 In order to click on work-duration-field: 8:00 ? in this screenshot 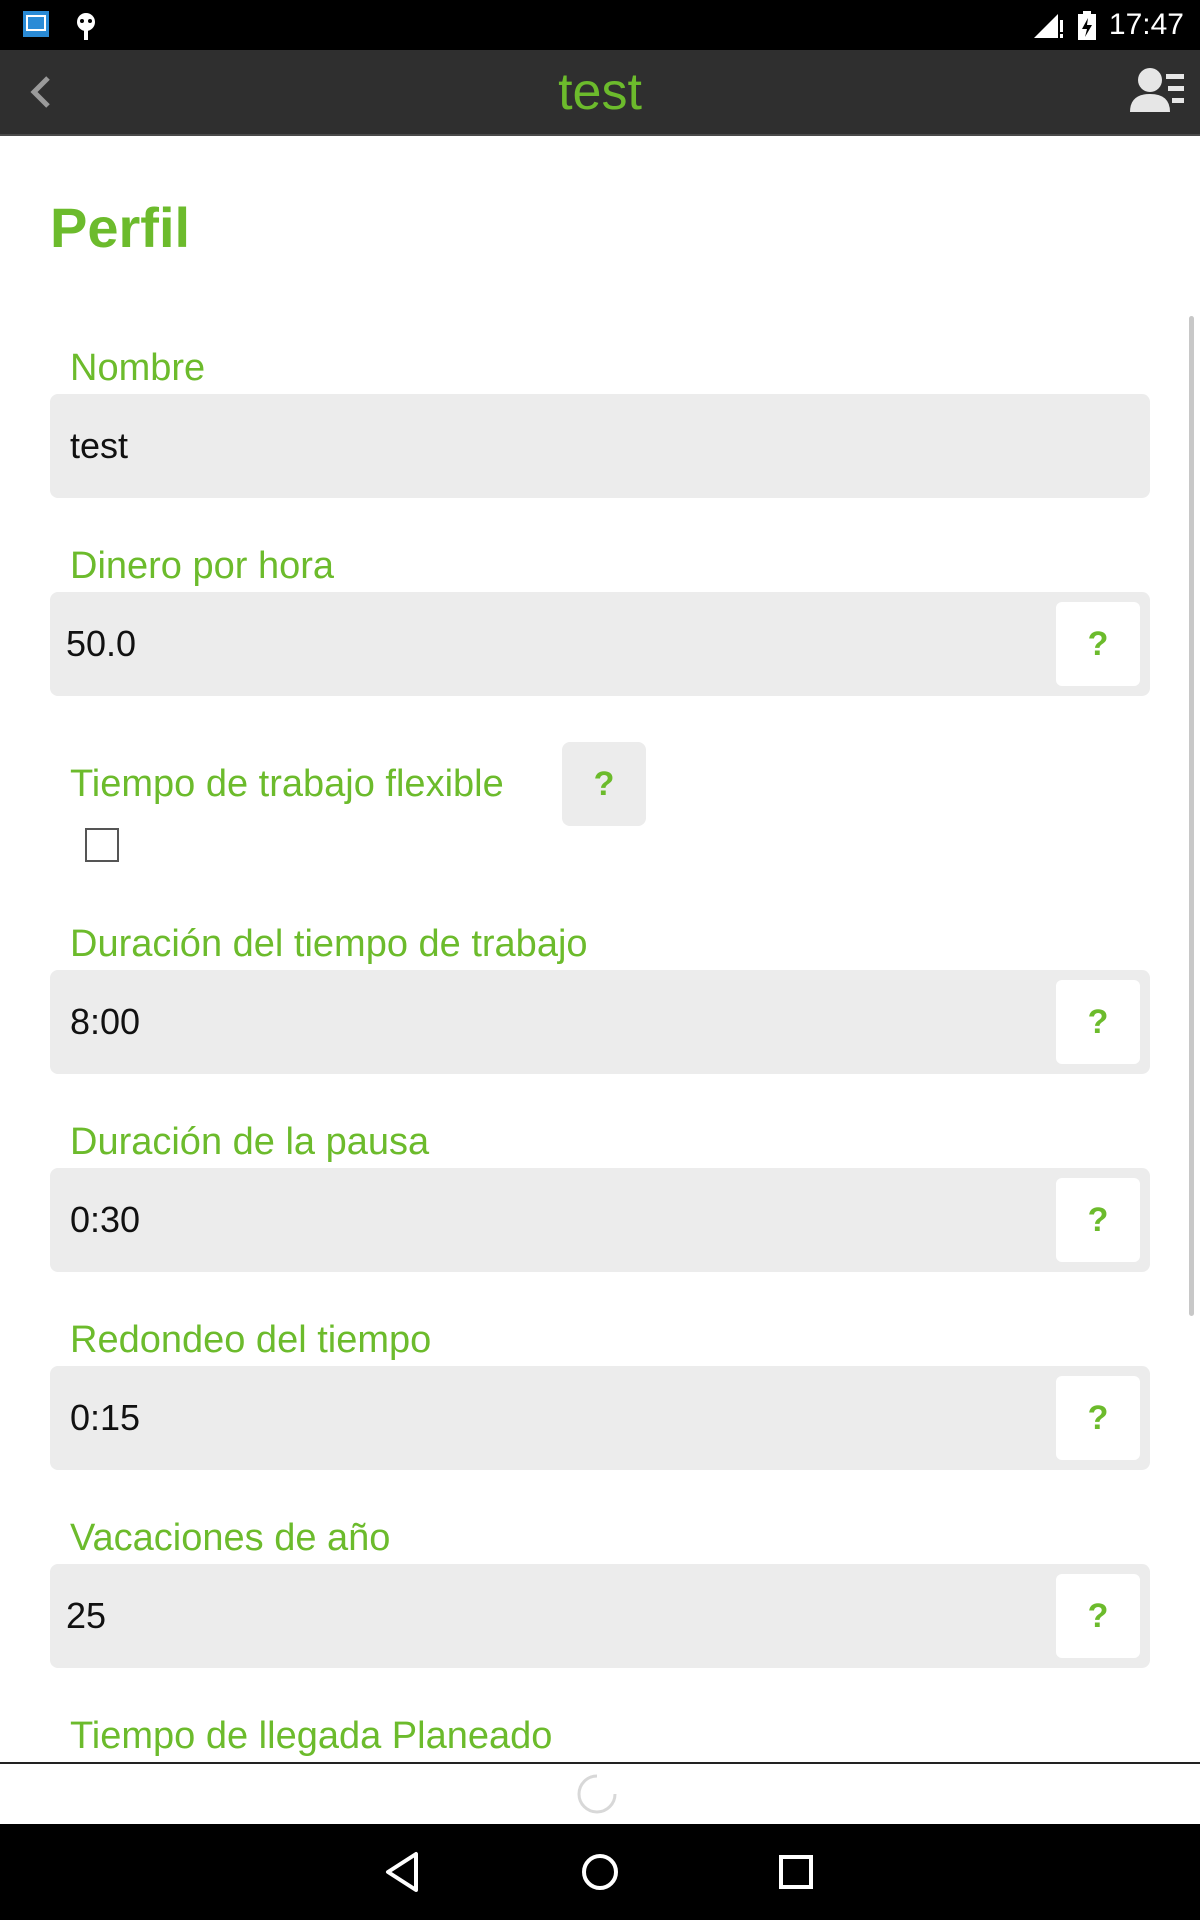, I will do `click(600, 1022)`.